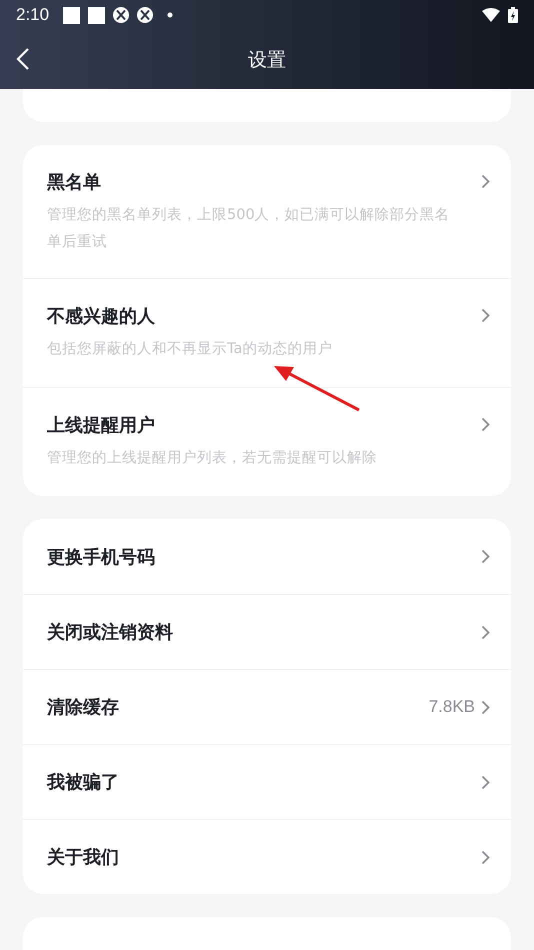 This screenshot has height=950, width=534. What do you see at coordinates (212, 458) in the screenshot?
I see `row-description: 管理您的上线提醒用户列表，若无需提醒可以解除` at bounding box center [212, 458].